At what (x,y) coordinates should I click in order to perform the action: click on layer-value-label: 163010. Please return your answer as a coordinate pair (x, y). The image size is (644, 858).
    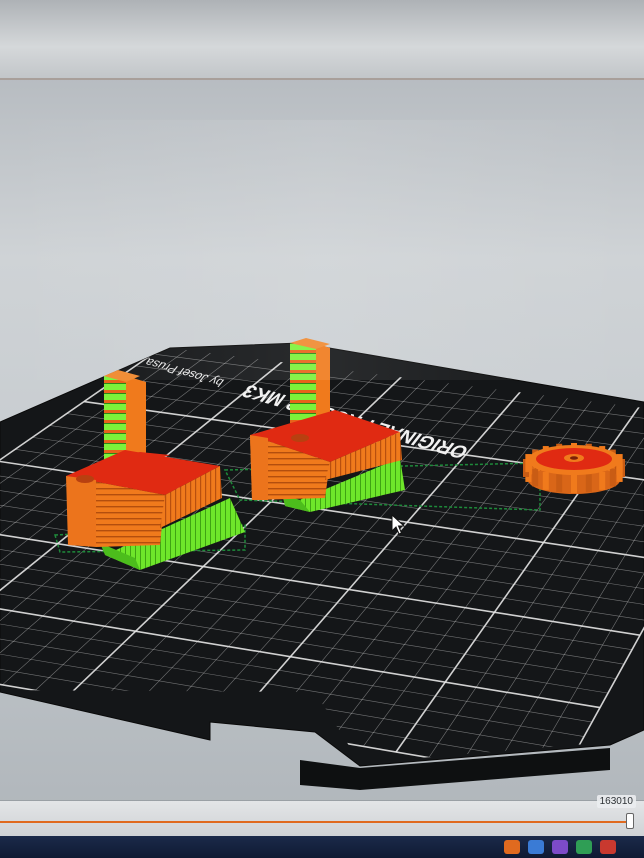
    Looking at the image, I should click on (616, 801).